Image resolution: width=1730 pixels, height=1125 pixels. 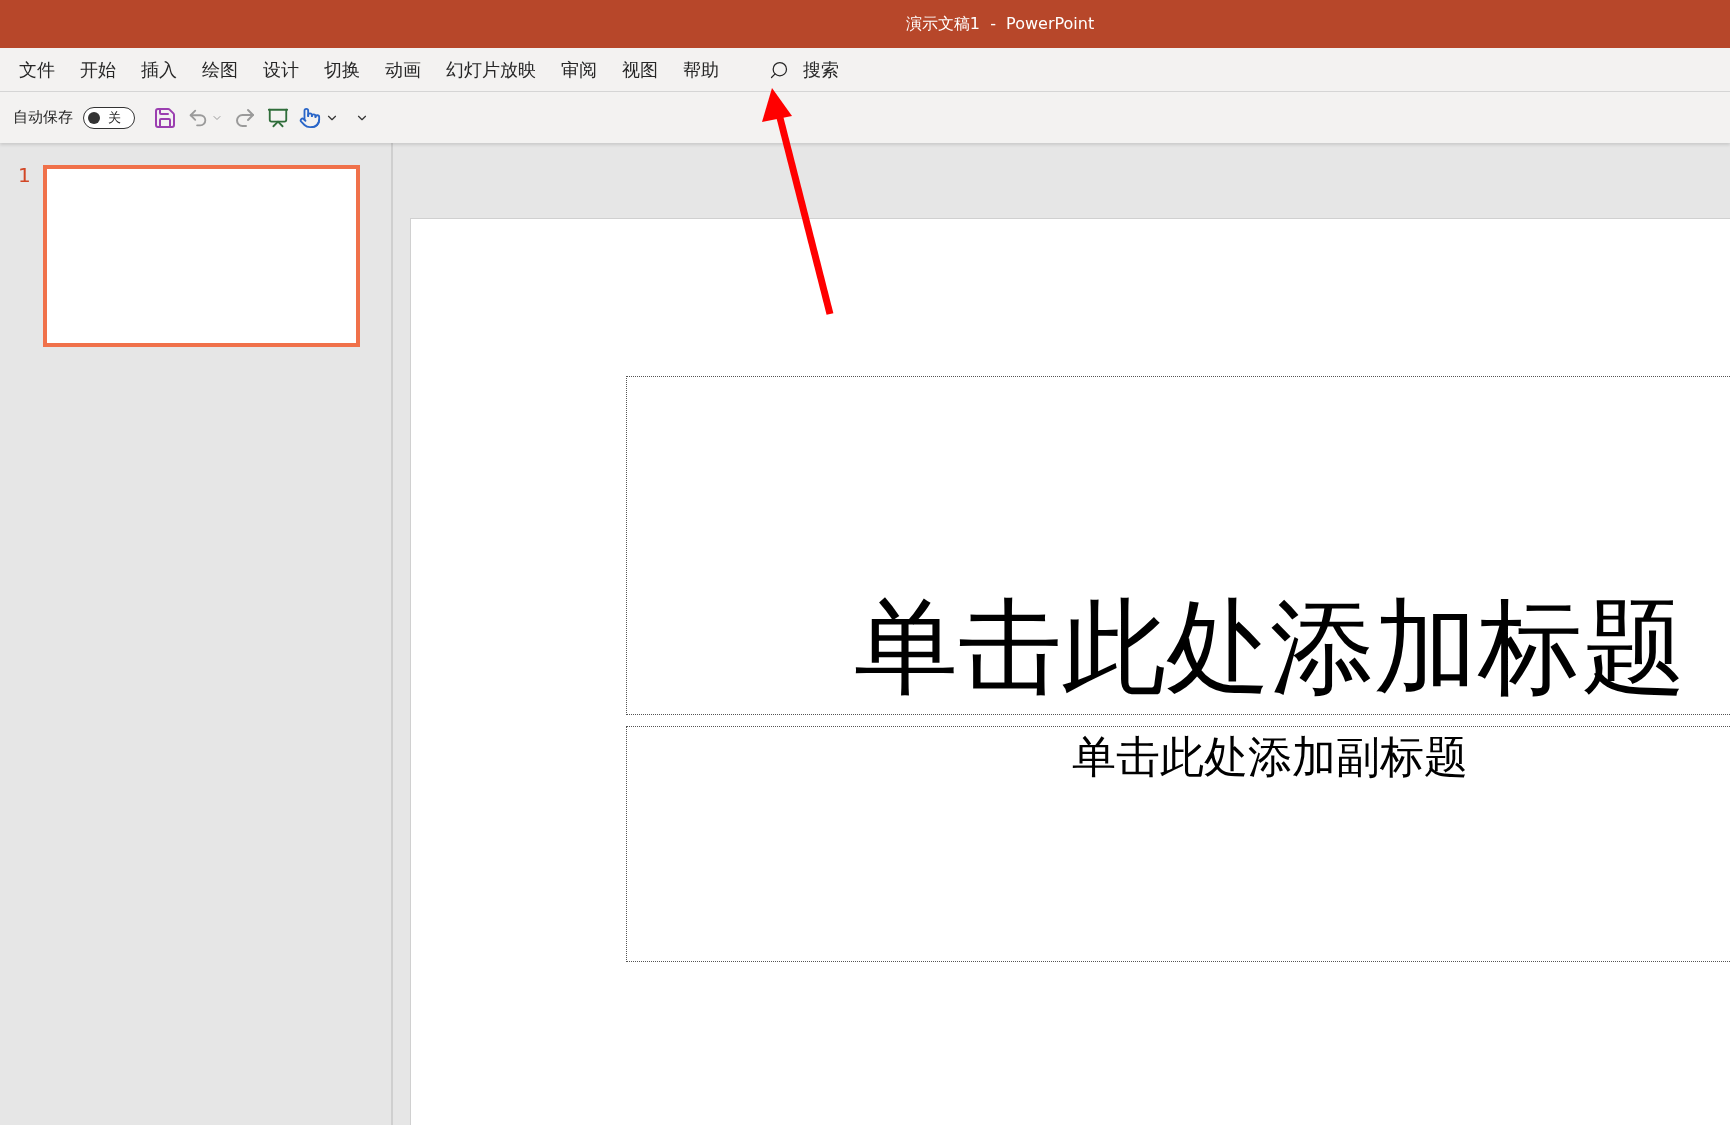 What do you see at coordinates (579, 69) in the screenshot?
I see `menu-tab: 审阅` at bounding box center [579, 69].